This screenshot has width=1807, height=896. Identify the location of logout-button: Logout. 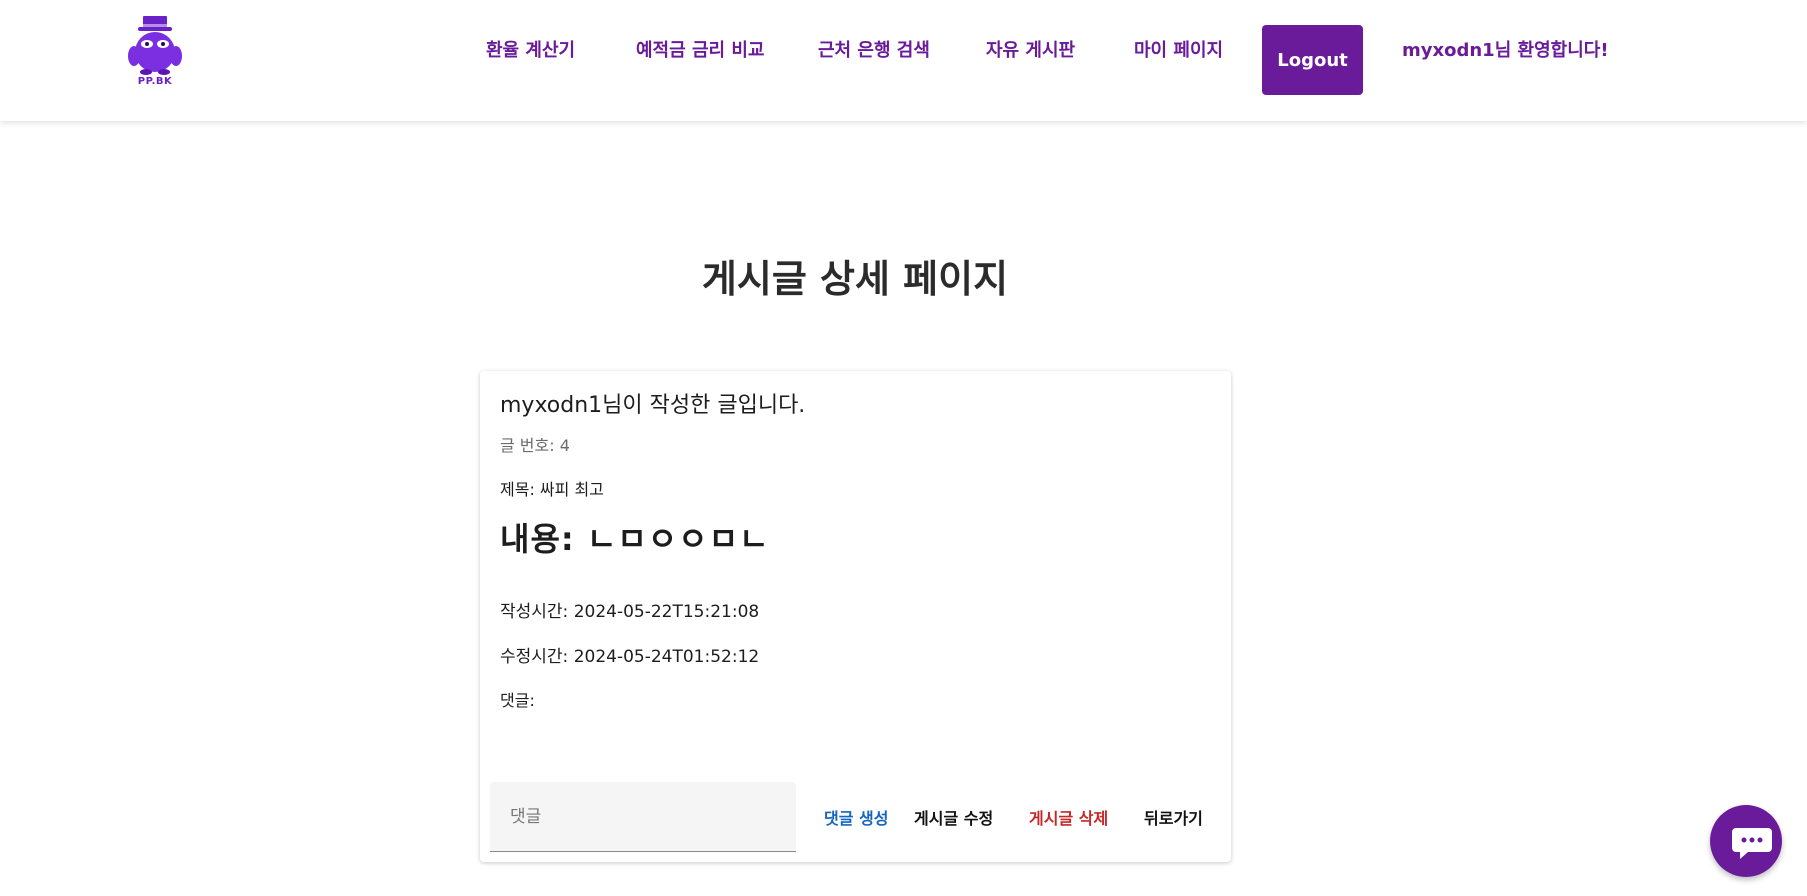
(1312, 60).